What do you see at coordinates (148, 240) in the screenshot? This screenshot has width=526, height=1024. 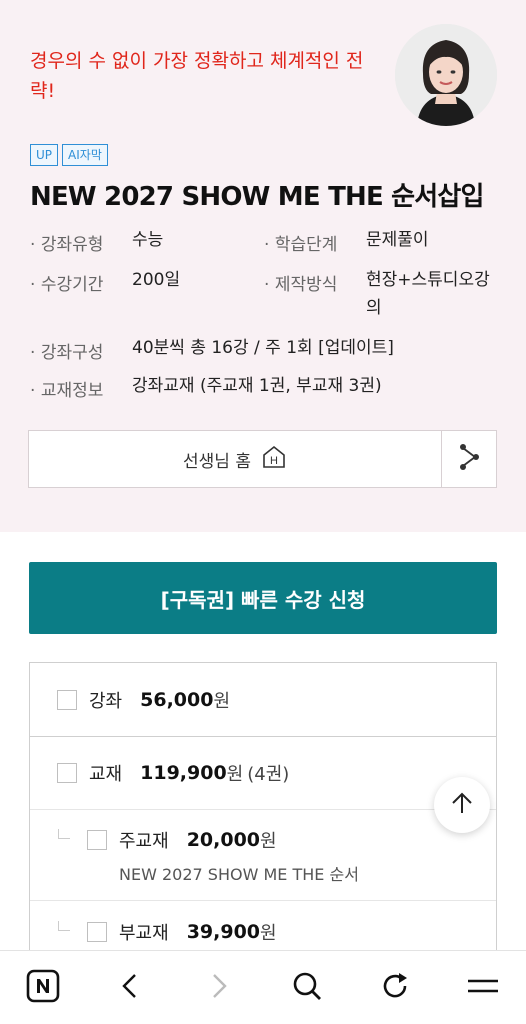 I see `course-type-value: 수능` at bounding box center [148, 240].